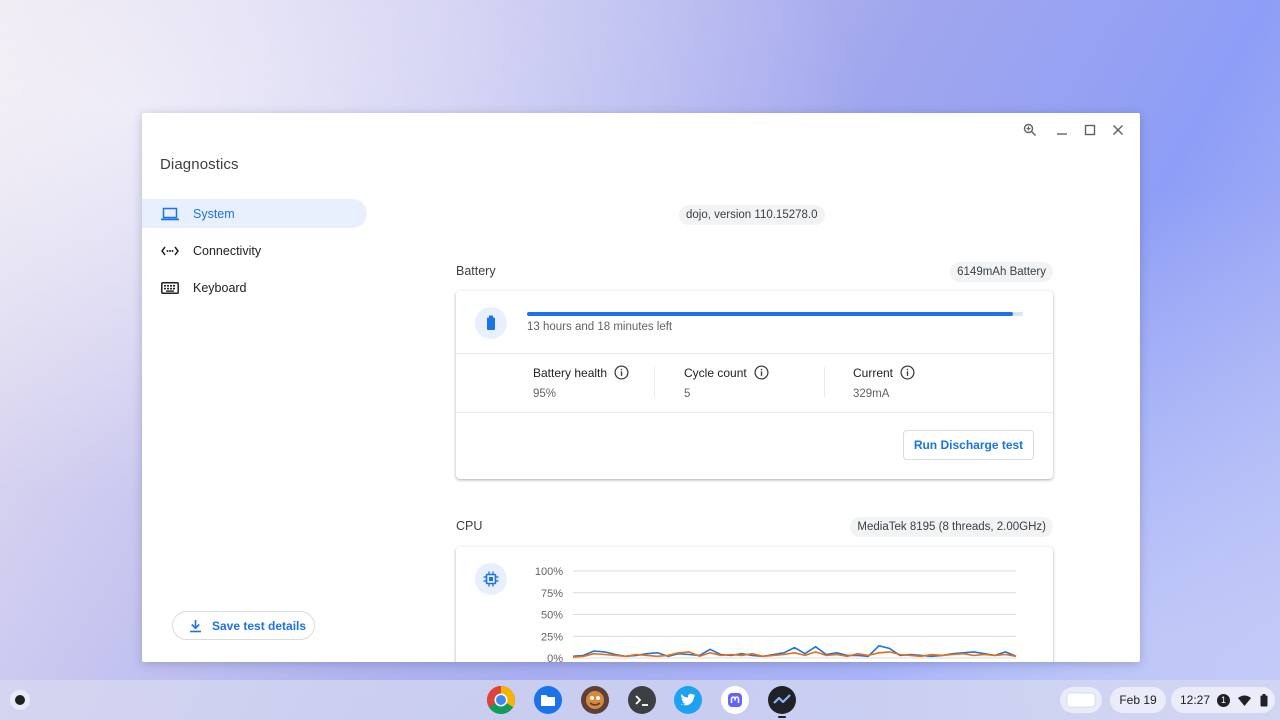 The image size is (1280, 720). Describe the element at coordinates (227, 250) in the screenshot. I see `sidebar-item-label: Connectivity` at that location.